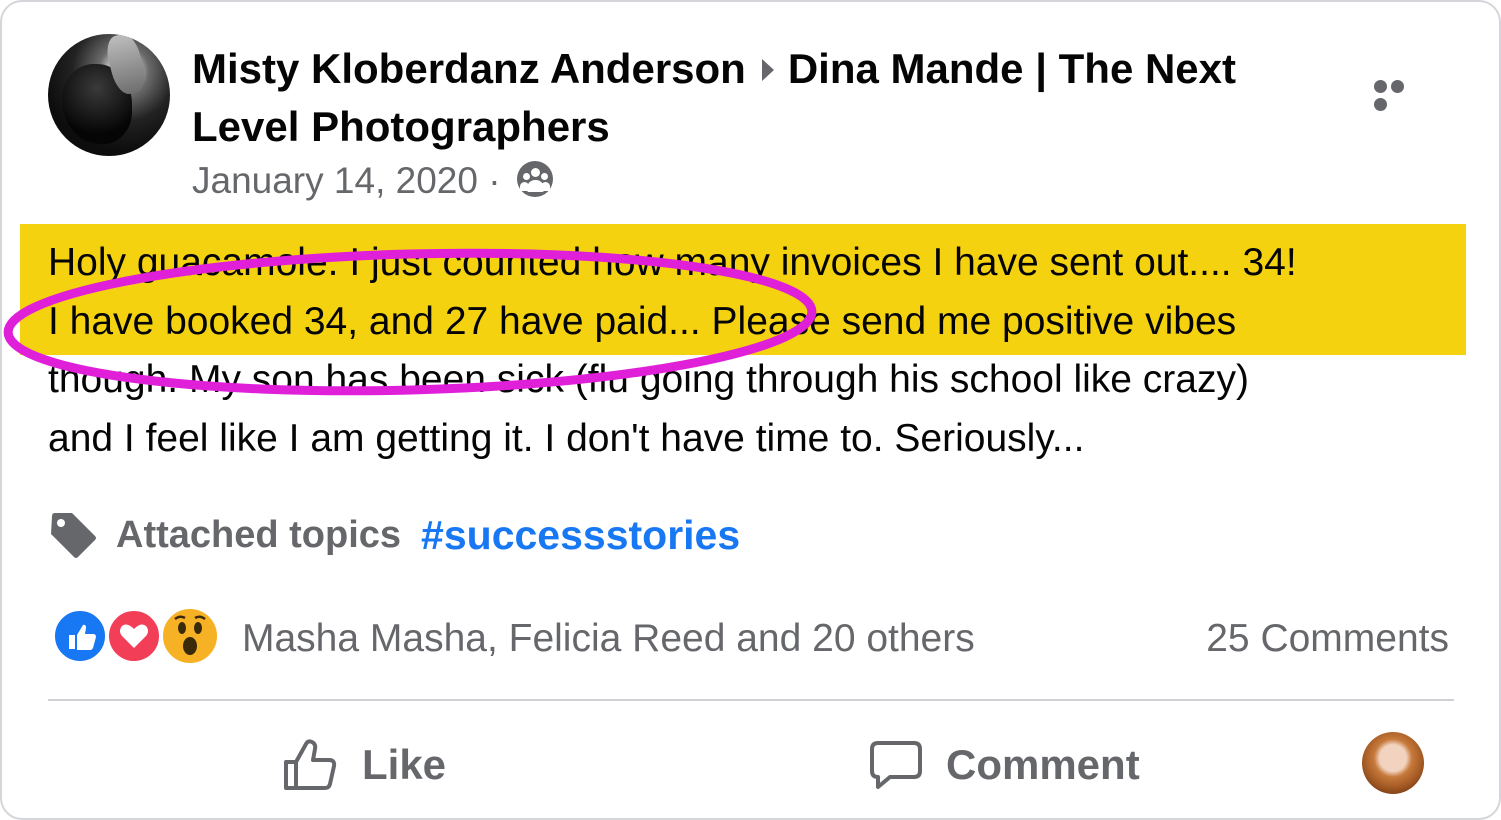 This screenshot has width=1501, height=820. Describe the element at coordinates (80, 636) in the screenshot. I see `like-reaction-icon` at that location.